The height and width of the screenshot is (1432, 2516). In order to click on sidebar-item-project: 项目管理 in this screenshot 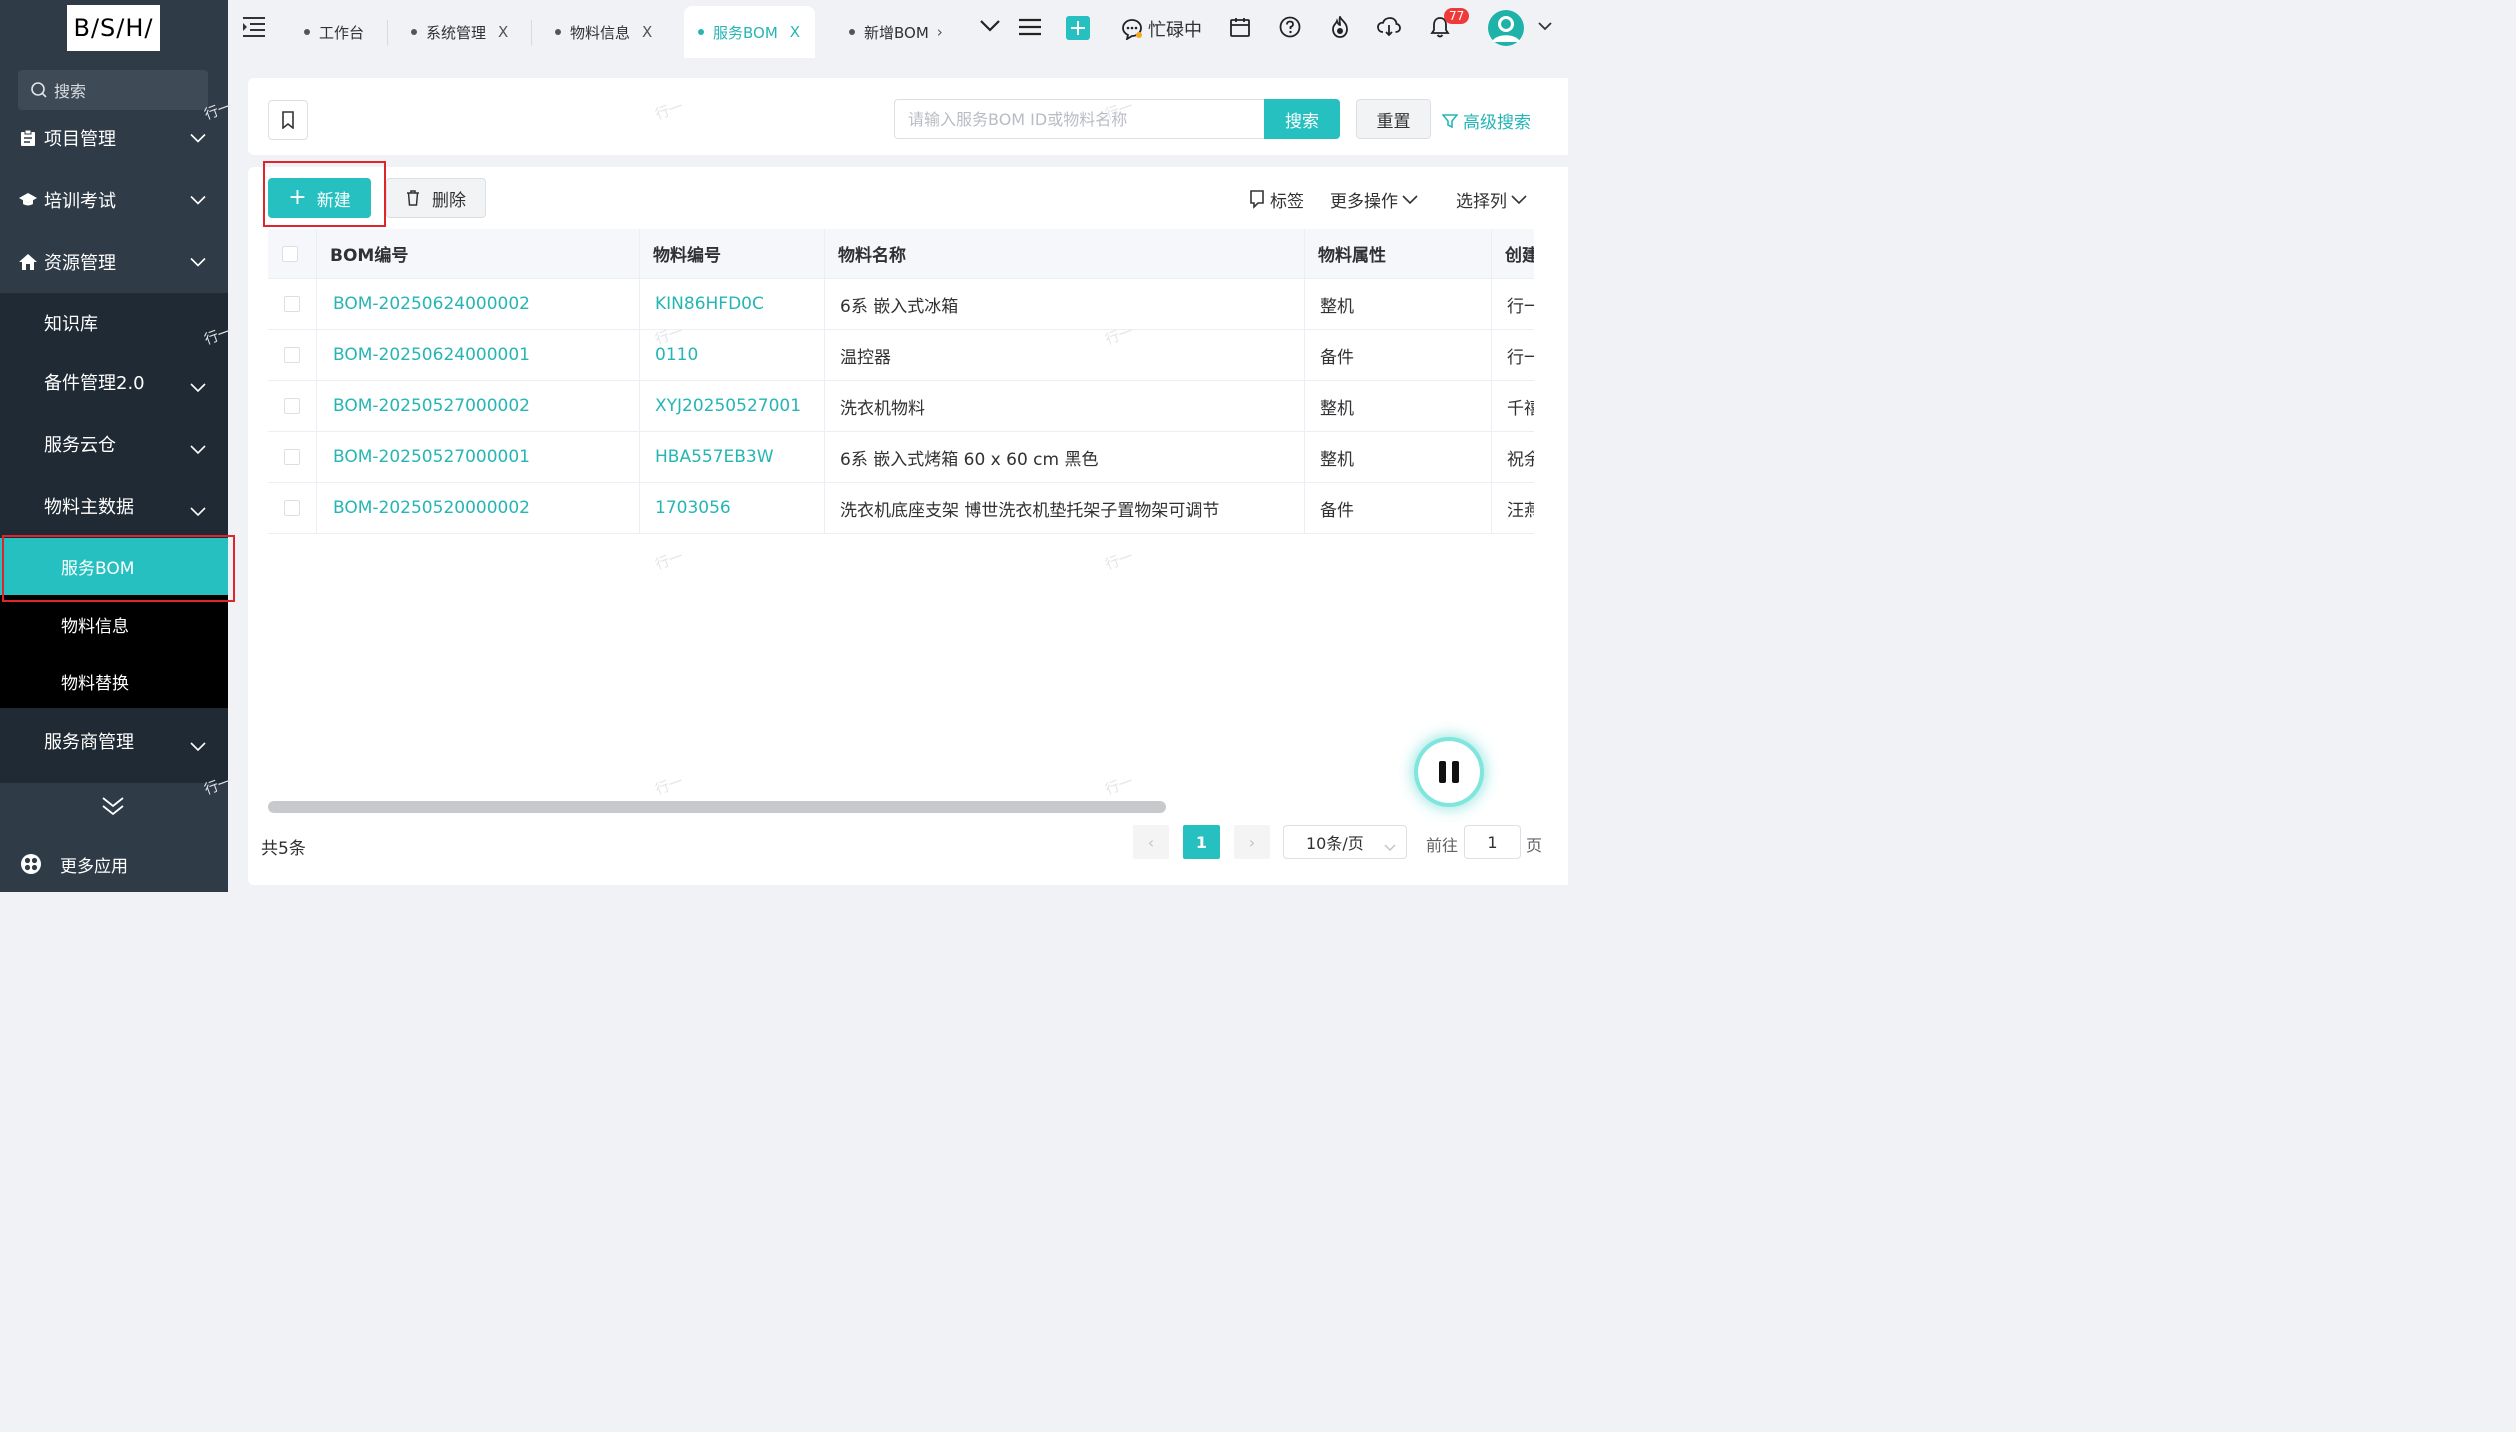, I will do `click(114, 138)`.